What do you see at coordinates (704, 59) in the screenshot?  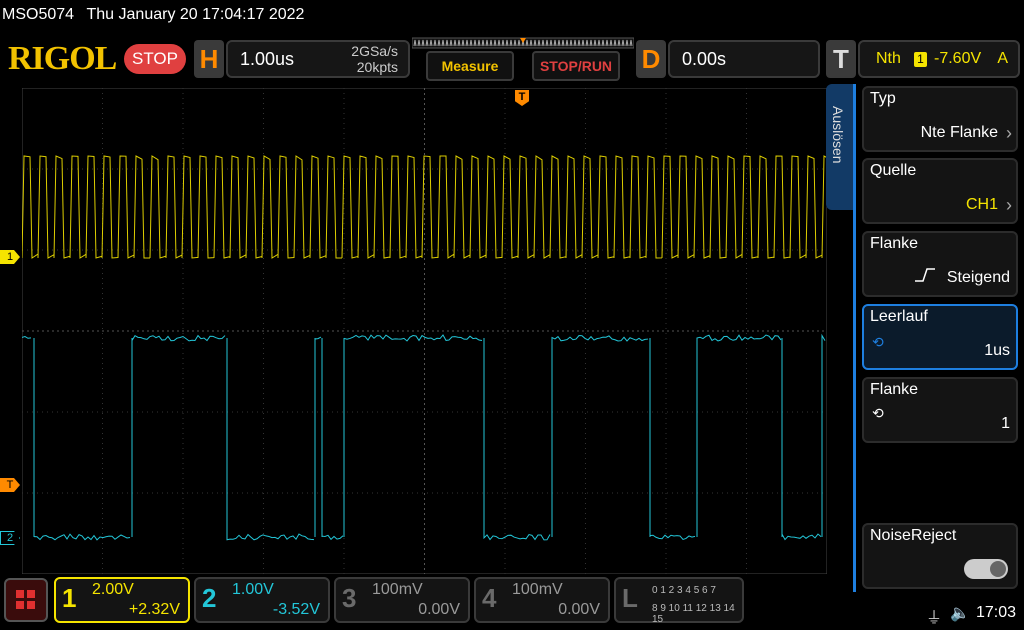 I see `delay-value: 0.00s` at bounding box center [704, 59].